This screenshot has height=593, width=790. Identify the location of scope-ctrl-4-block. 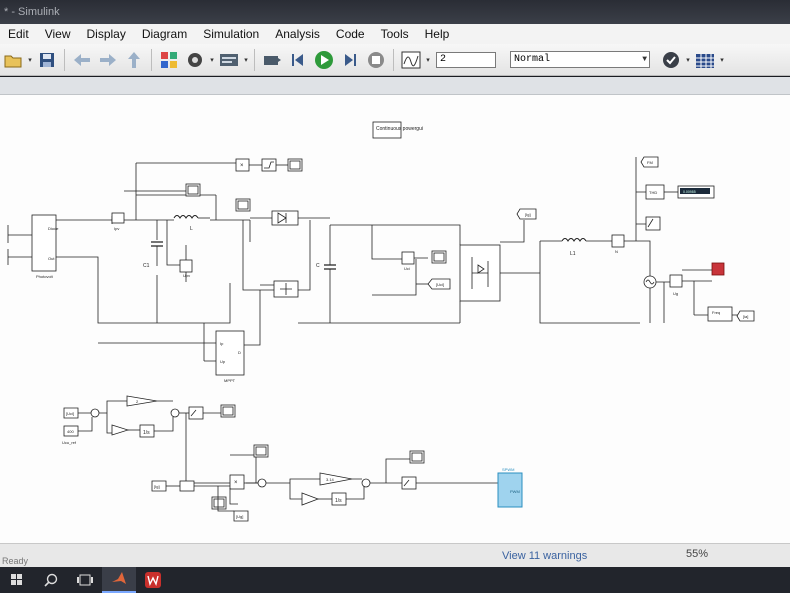
(417, 457).